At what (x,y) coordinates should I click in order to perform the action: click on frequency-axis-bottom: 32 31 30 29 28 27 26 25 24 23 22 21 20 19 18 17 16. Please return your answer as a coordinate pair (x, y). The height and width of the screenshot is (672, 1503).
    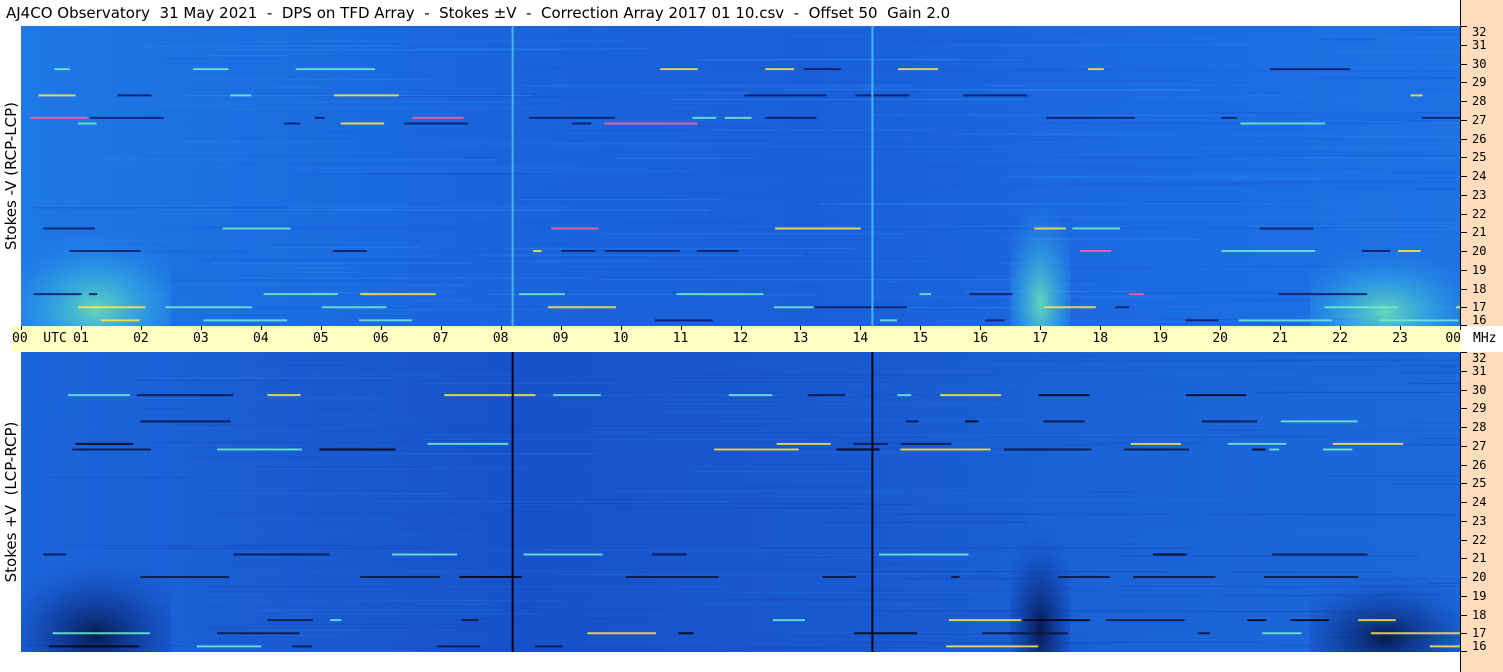
    Looking at the image, I should click on (1481, 502).